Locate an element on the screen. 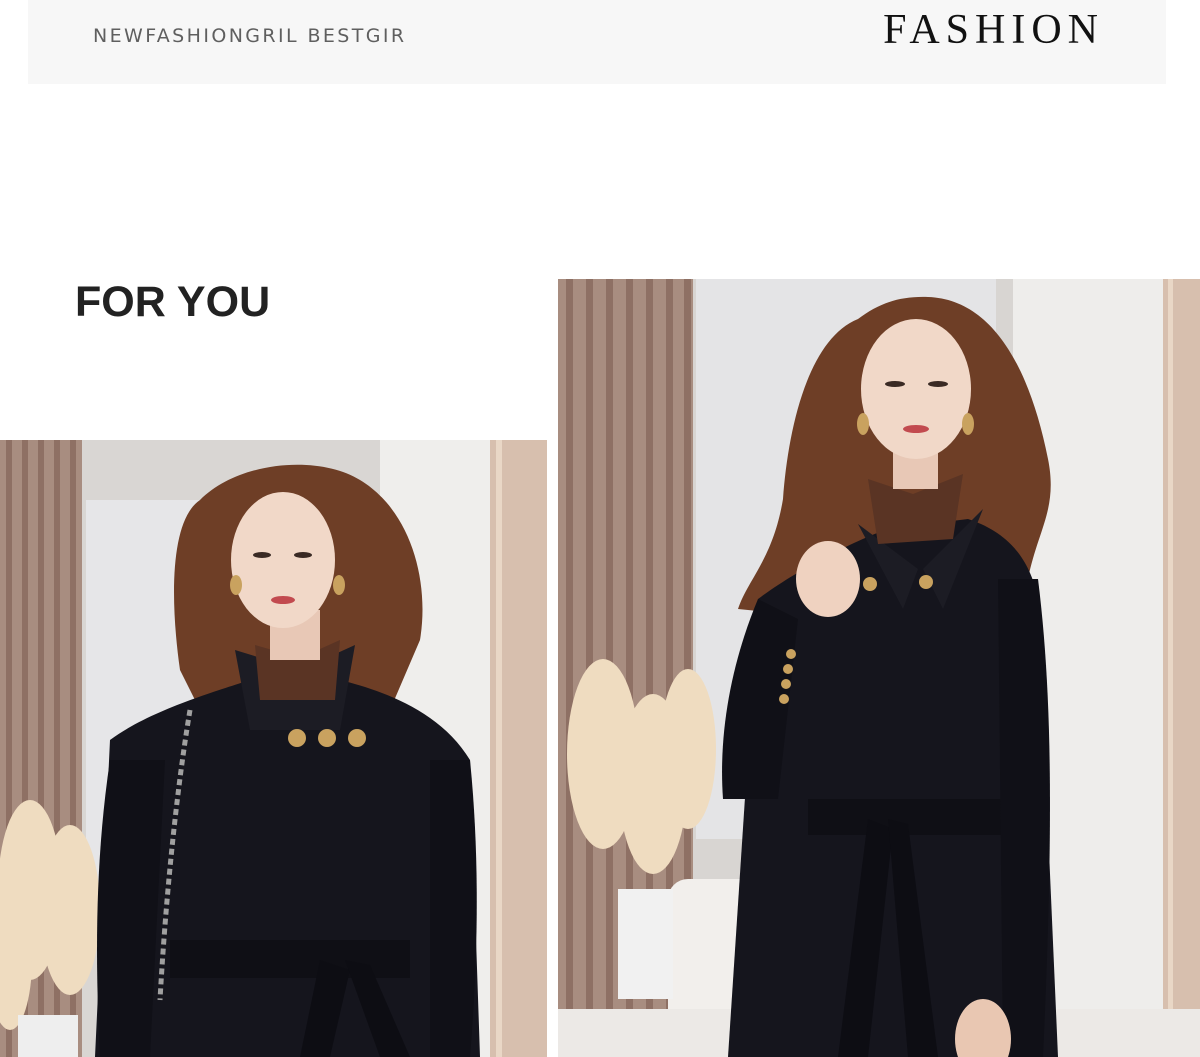 The width and height of the screenshot is (1200, 1057). section-heading: FOR YOU is located at coordinates (173, 302).